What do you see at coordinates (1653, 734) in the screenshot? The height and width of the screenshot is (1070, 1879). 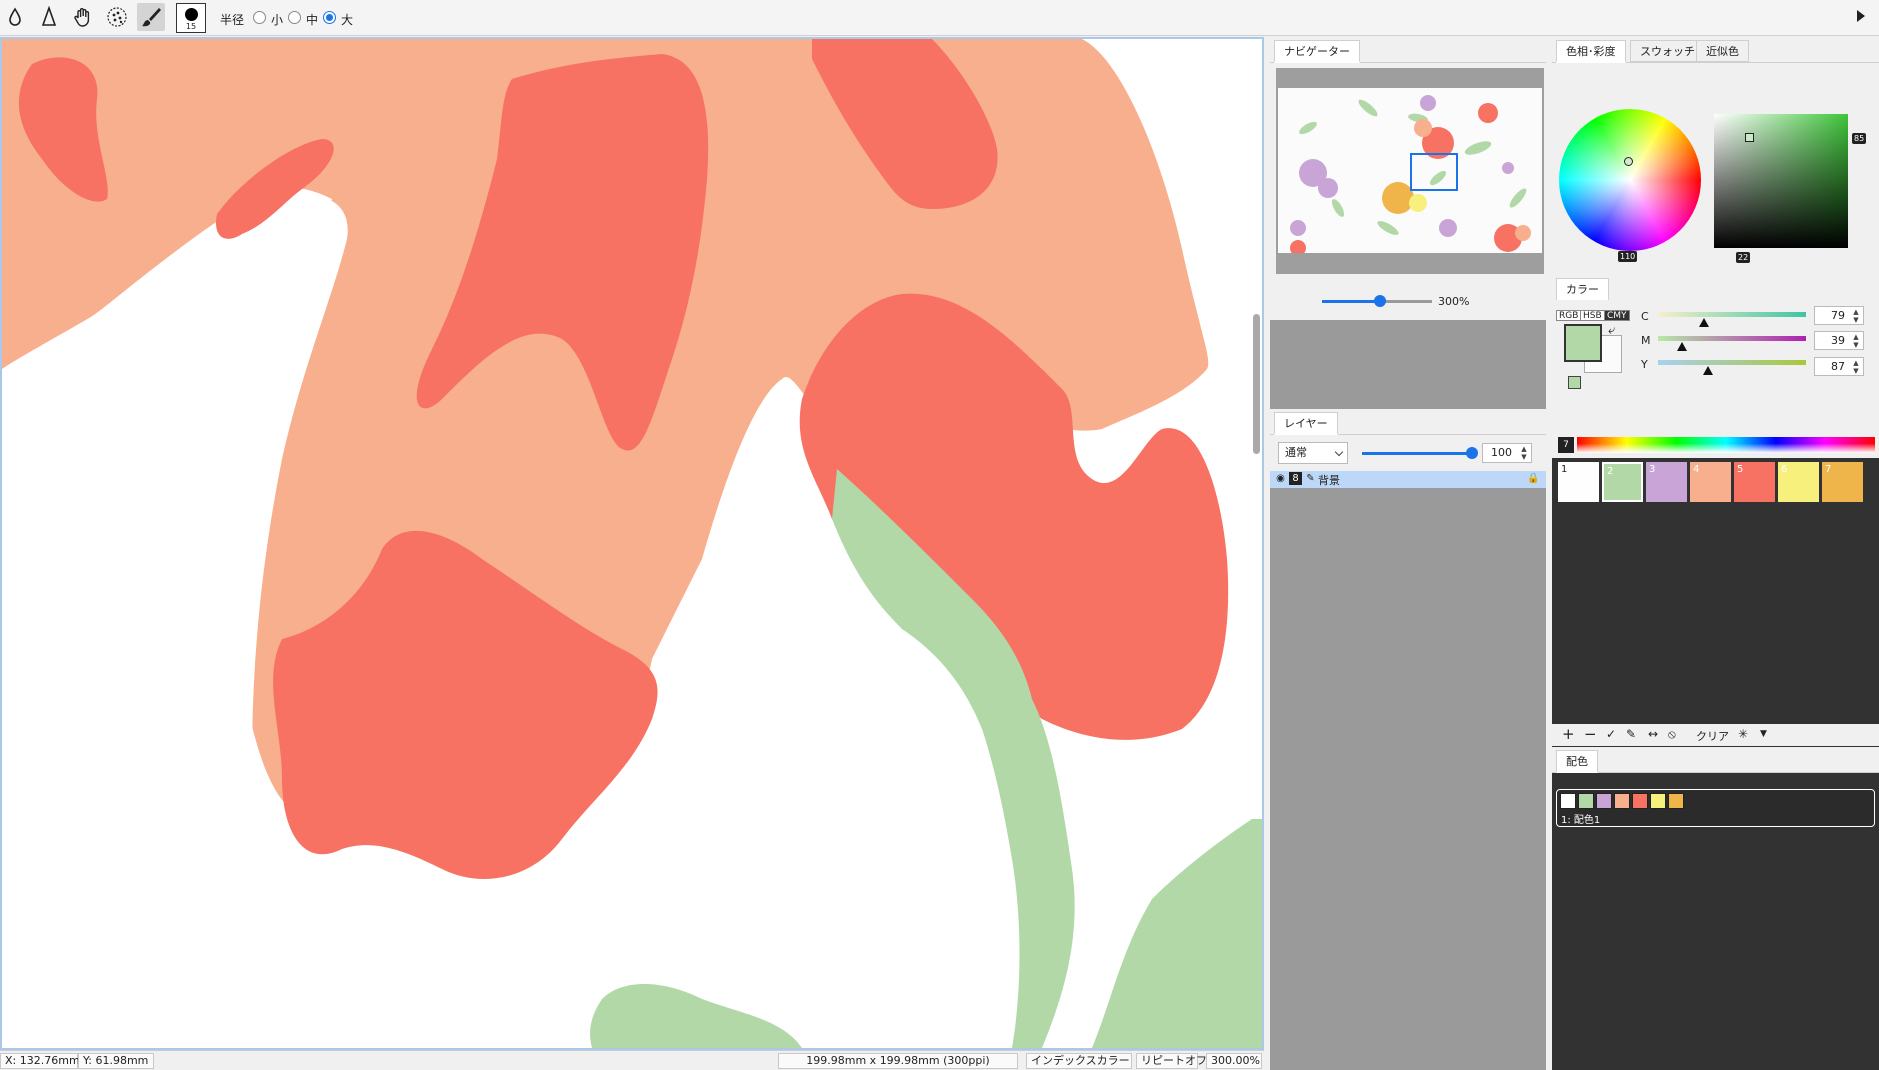 I see `swap-icon: ↔` at bounding box center [1653, 734].